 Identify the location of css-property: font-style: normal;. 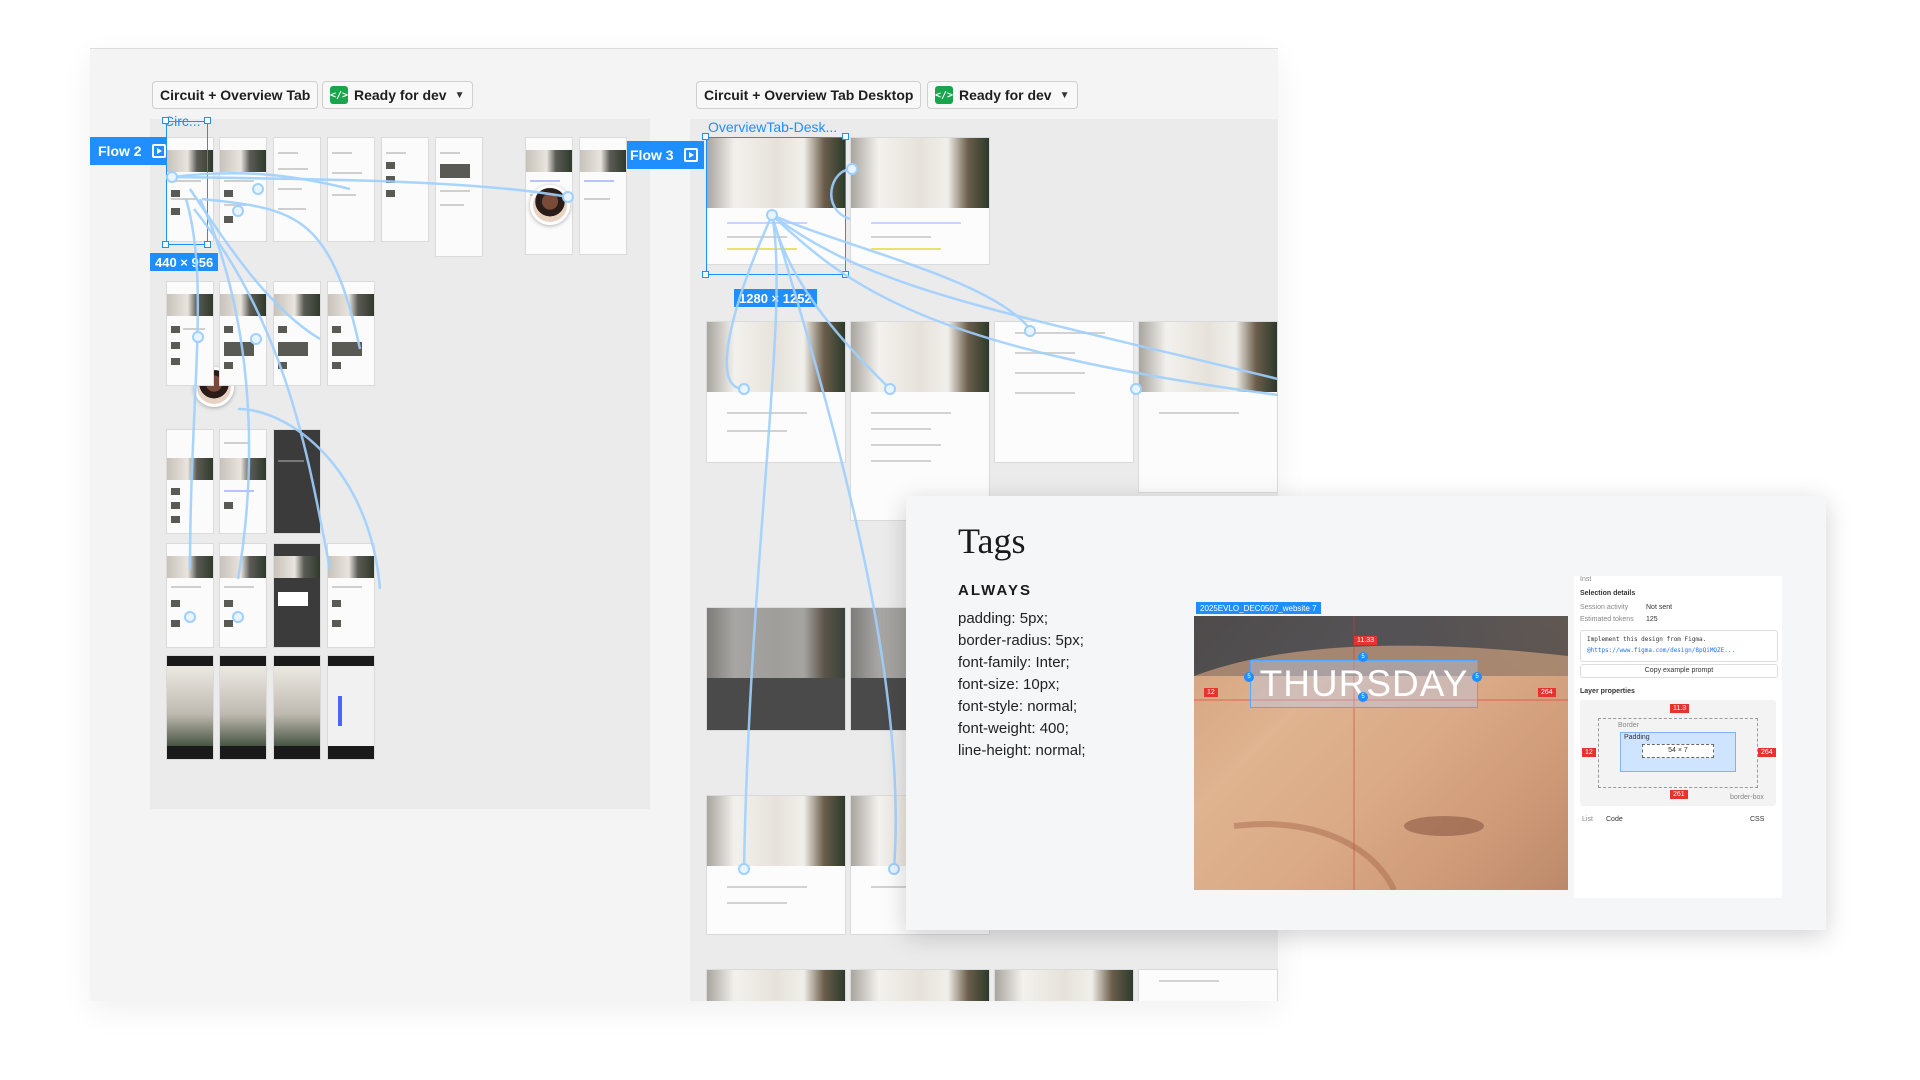
(1018, 706).